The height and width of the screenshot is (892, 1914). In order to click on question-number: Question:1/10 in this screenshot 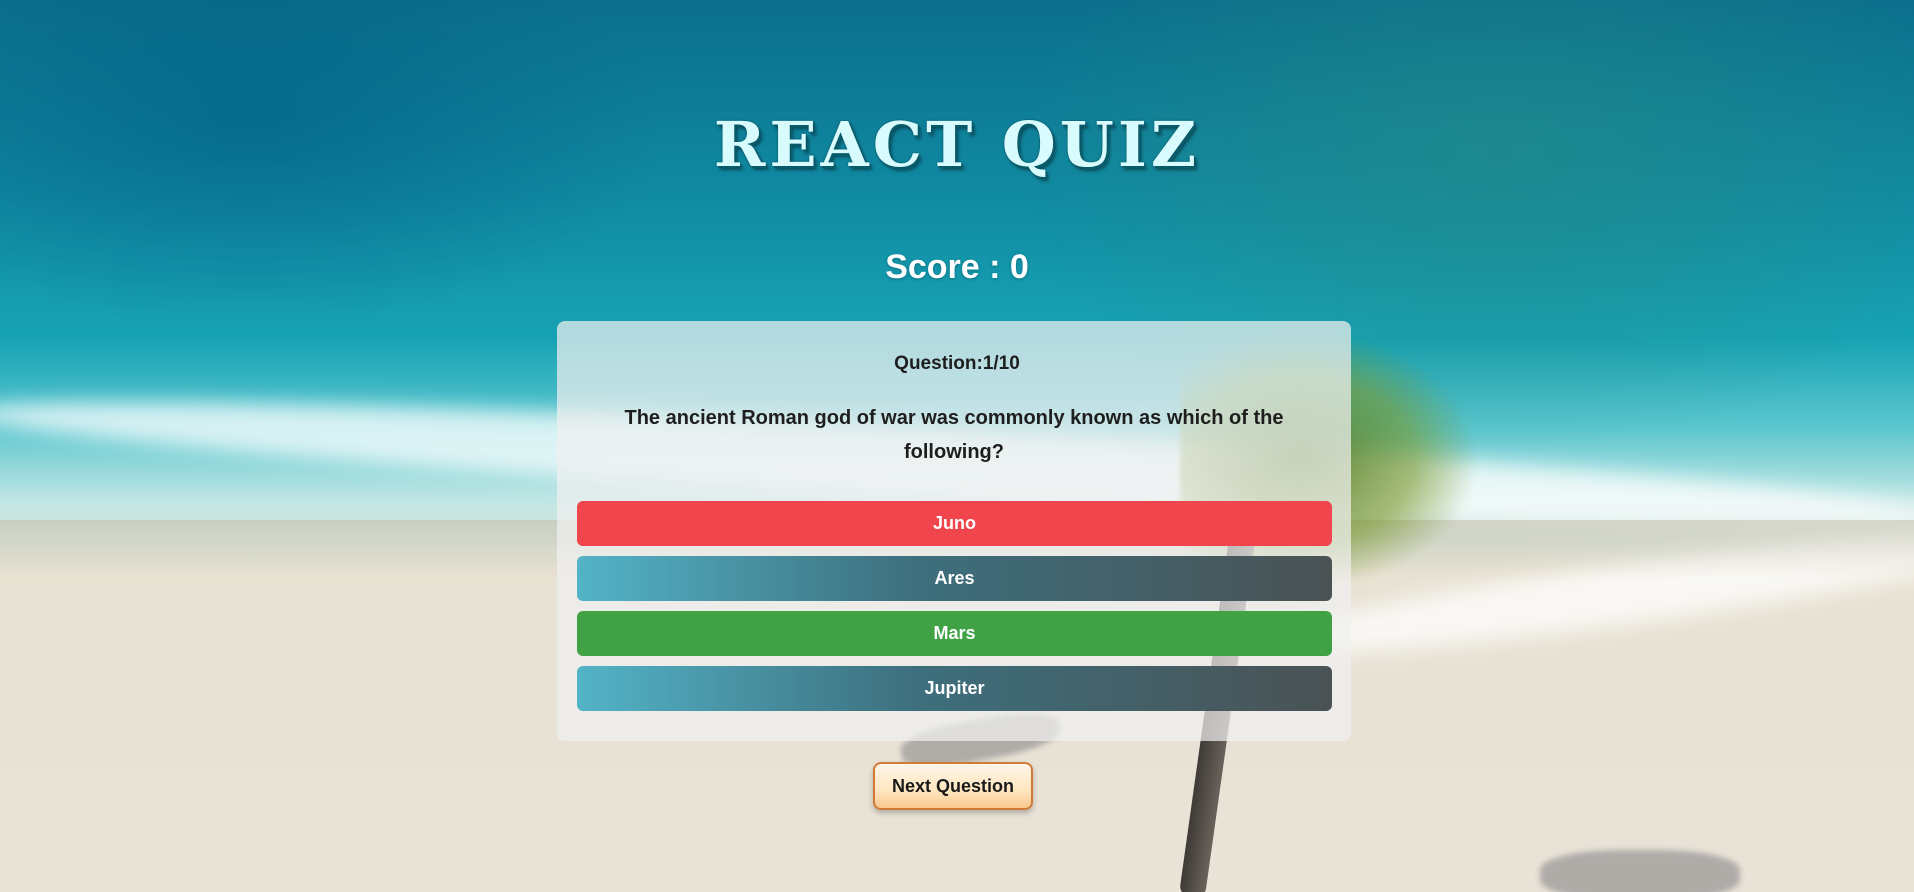, I will do `click(957, 363)`.